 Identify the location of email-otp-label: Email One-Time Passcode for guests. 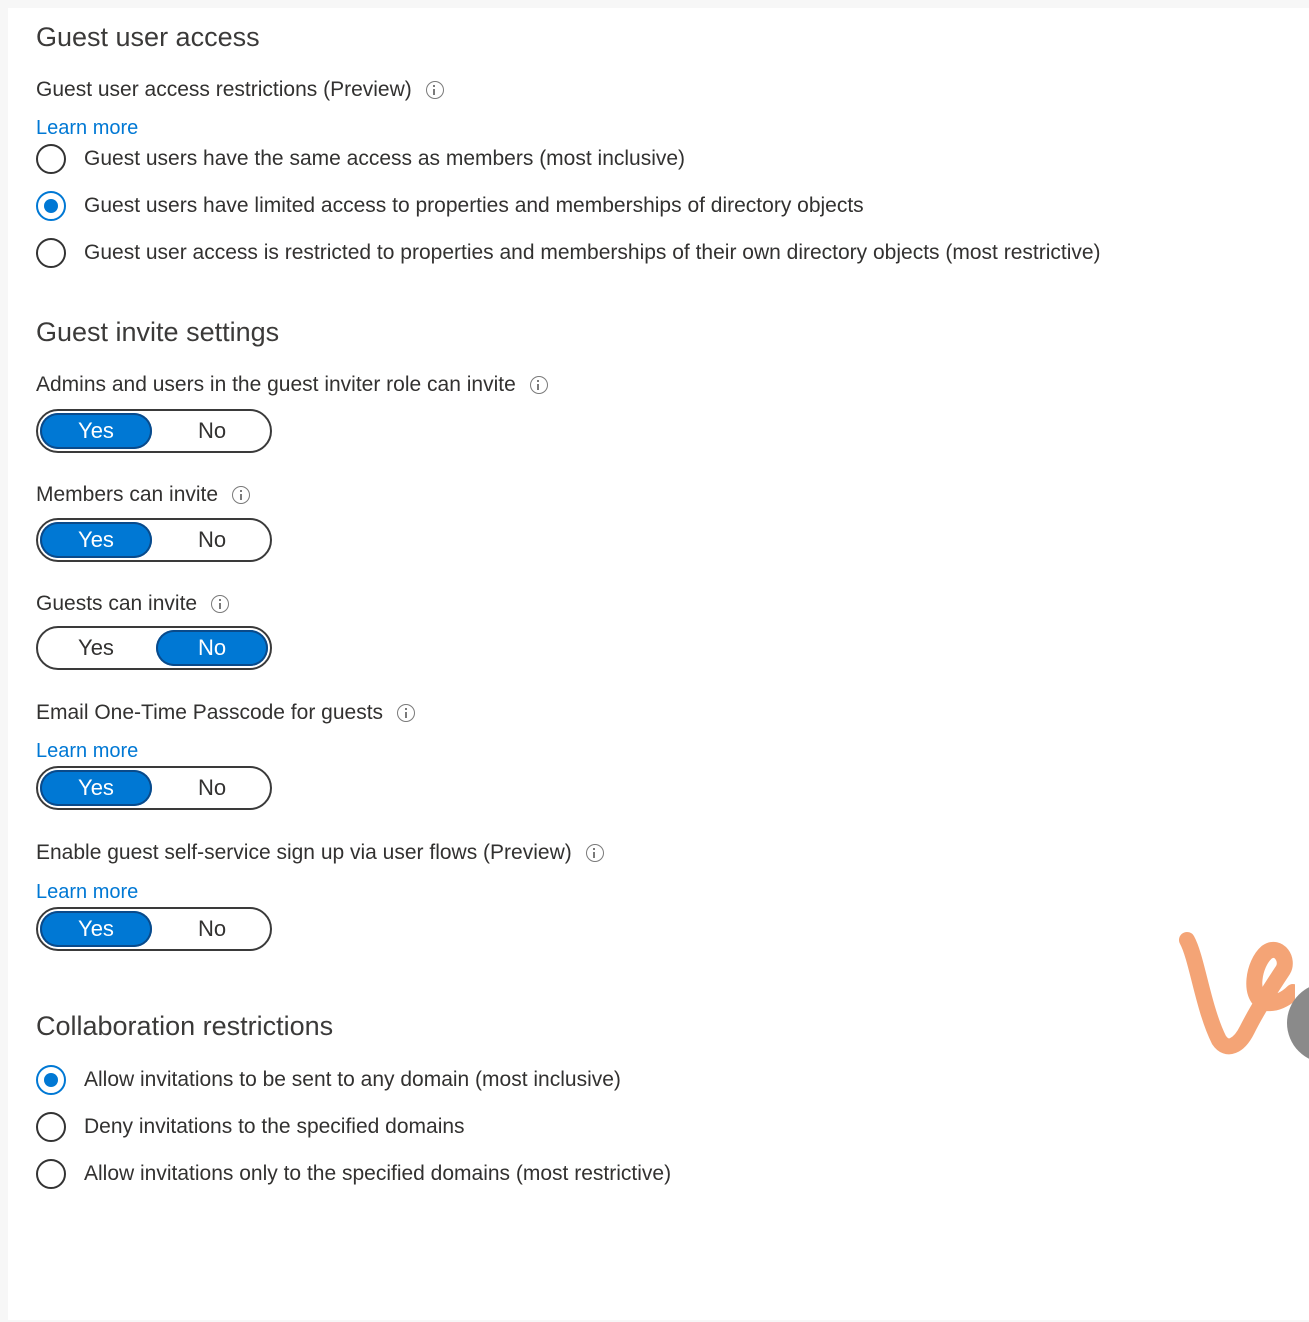
(226, 713).